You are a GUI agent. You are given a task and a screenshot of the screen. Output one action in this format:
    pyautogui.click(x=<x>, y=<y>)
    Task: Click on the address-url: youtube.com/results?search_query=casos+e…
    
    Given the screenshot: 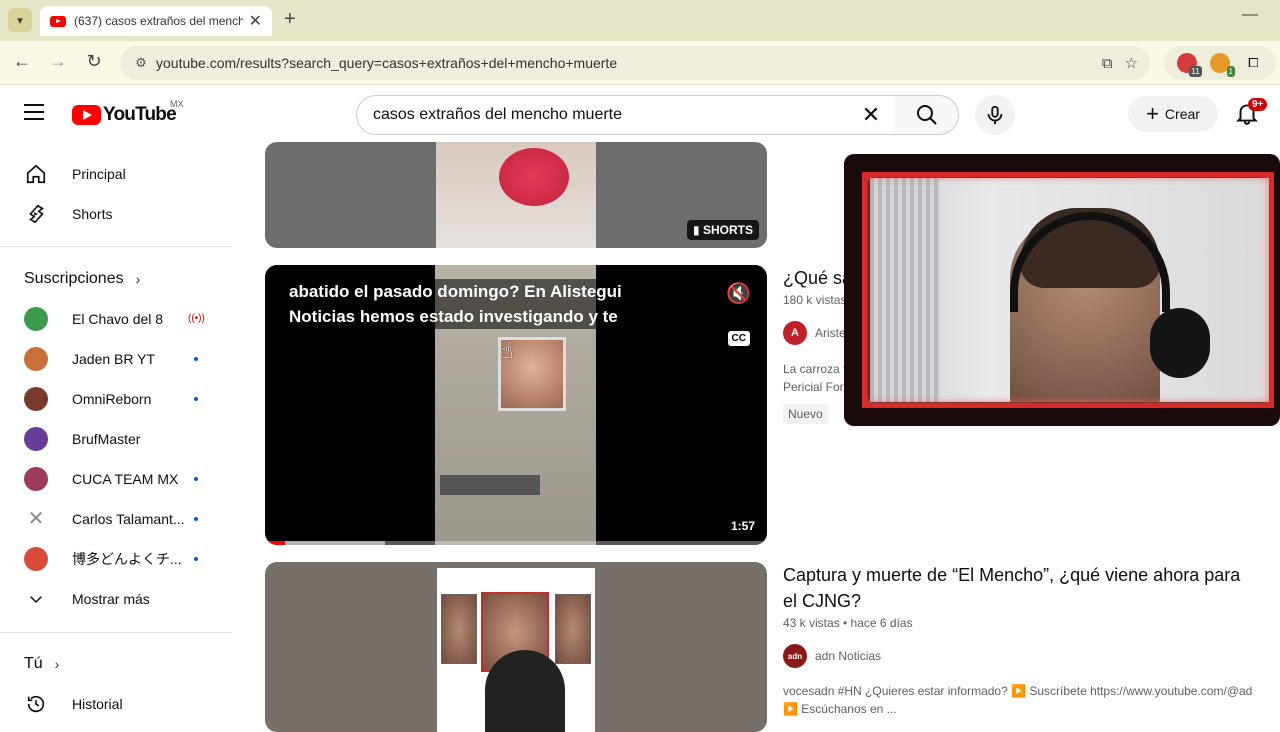 What is the action you would take?
    pyautogui.click(x=629, y=63)
    